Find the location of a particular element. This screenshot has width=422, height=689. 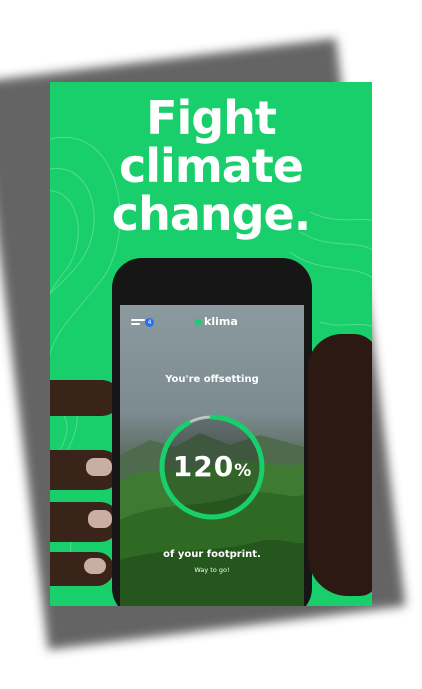

finger is located at coordinates (85, 398).